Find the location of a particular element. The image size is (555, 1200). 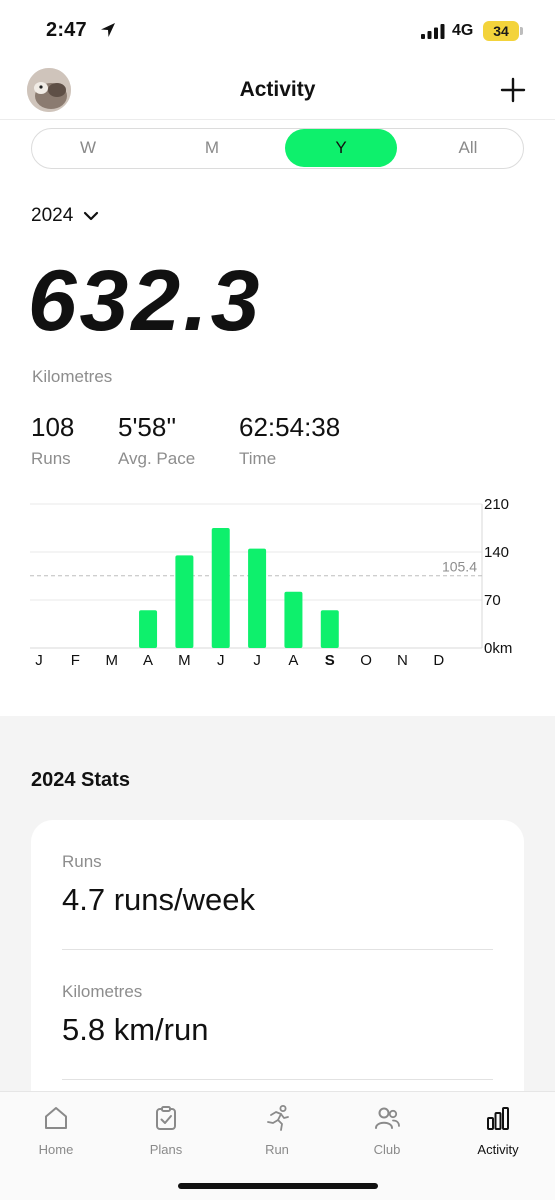

status-time: 2:47 is located at coordinates (66, 30).